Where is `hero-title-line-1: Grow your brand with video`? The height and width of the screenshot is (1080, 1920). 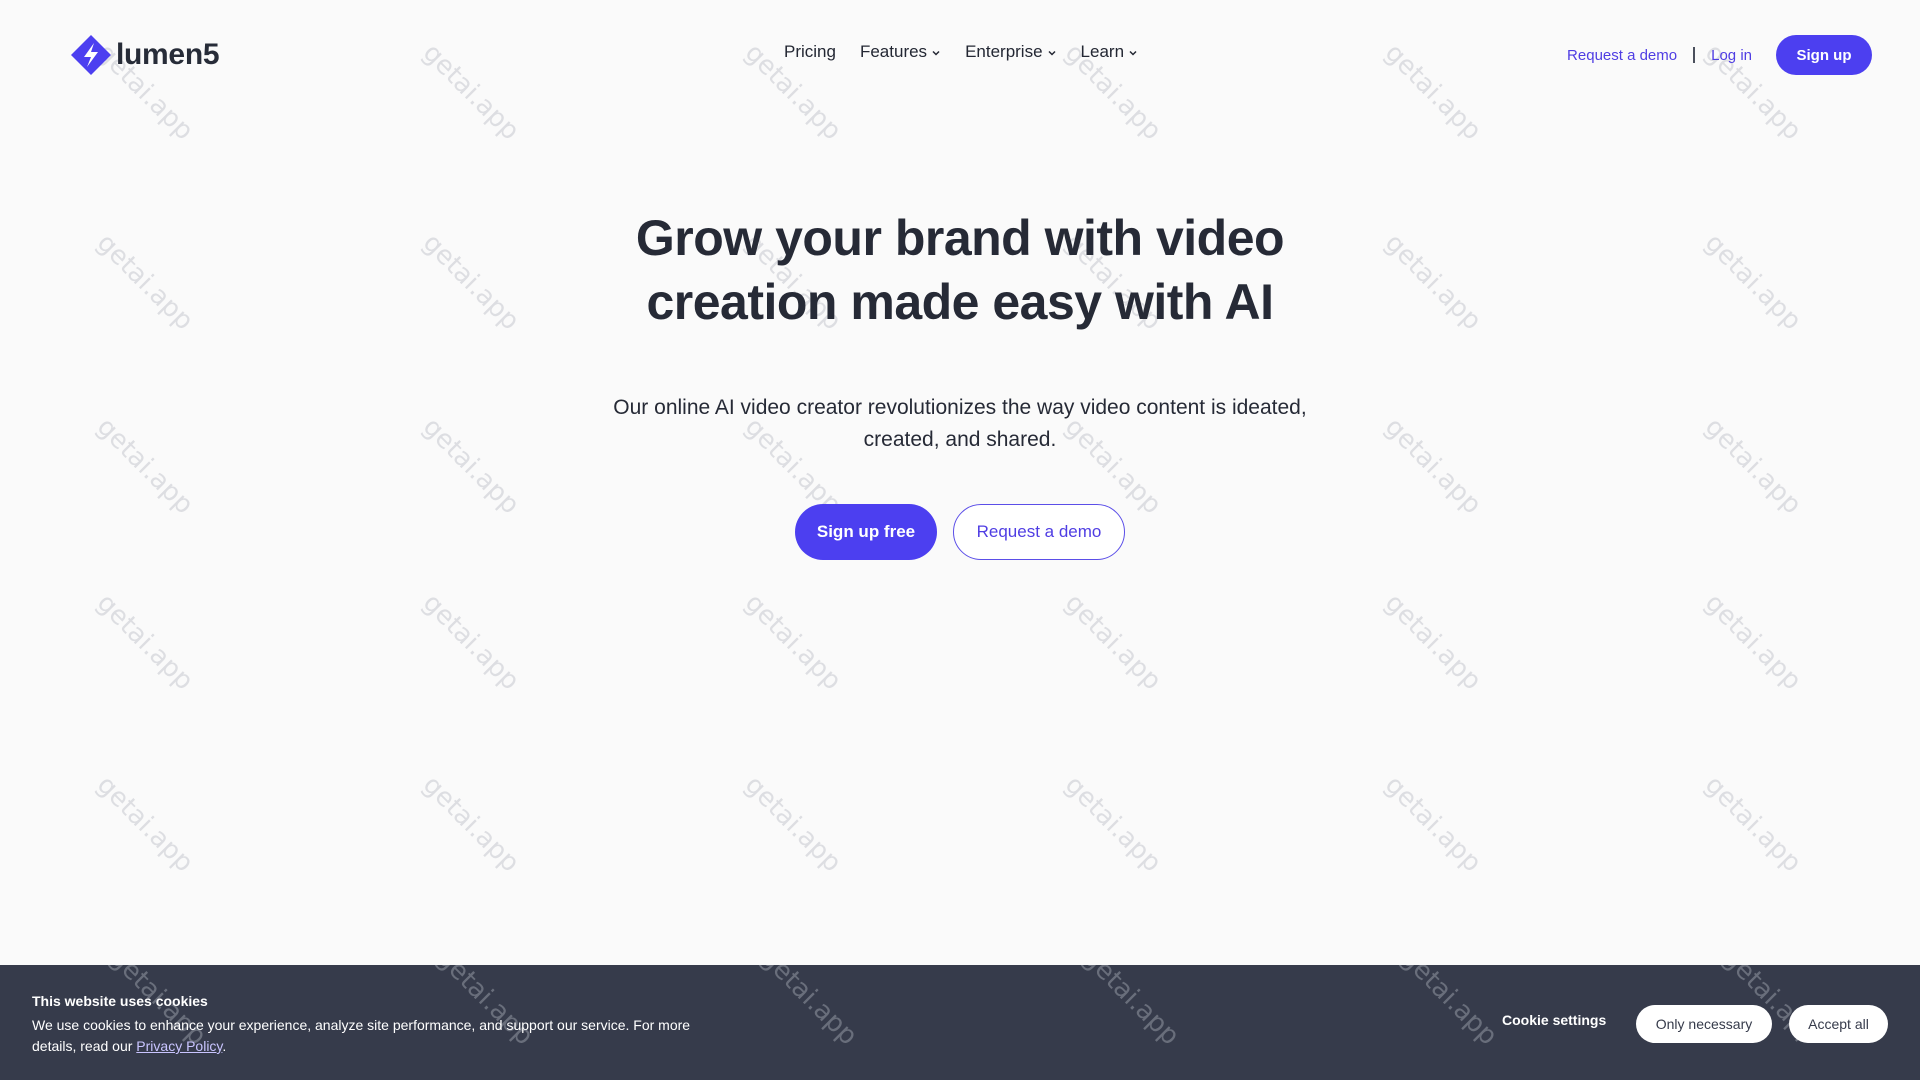 hero-title-line-1: Grow your brand with video is located at coordinates (960, 238).